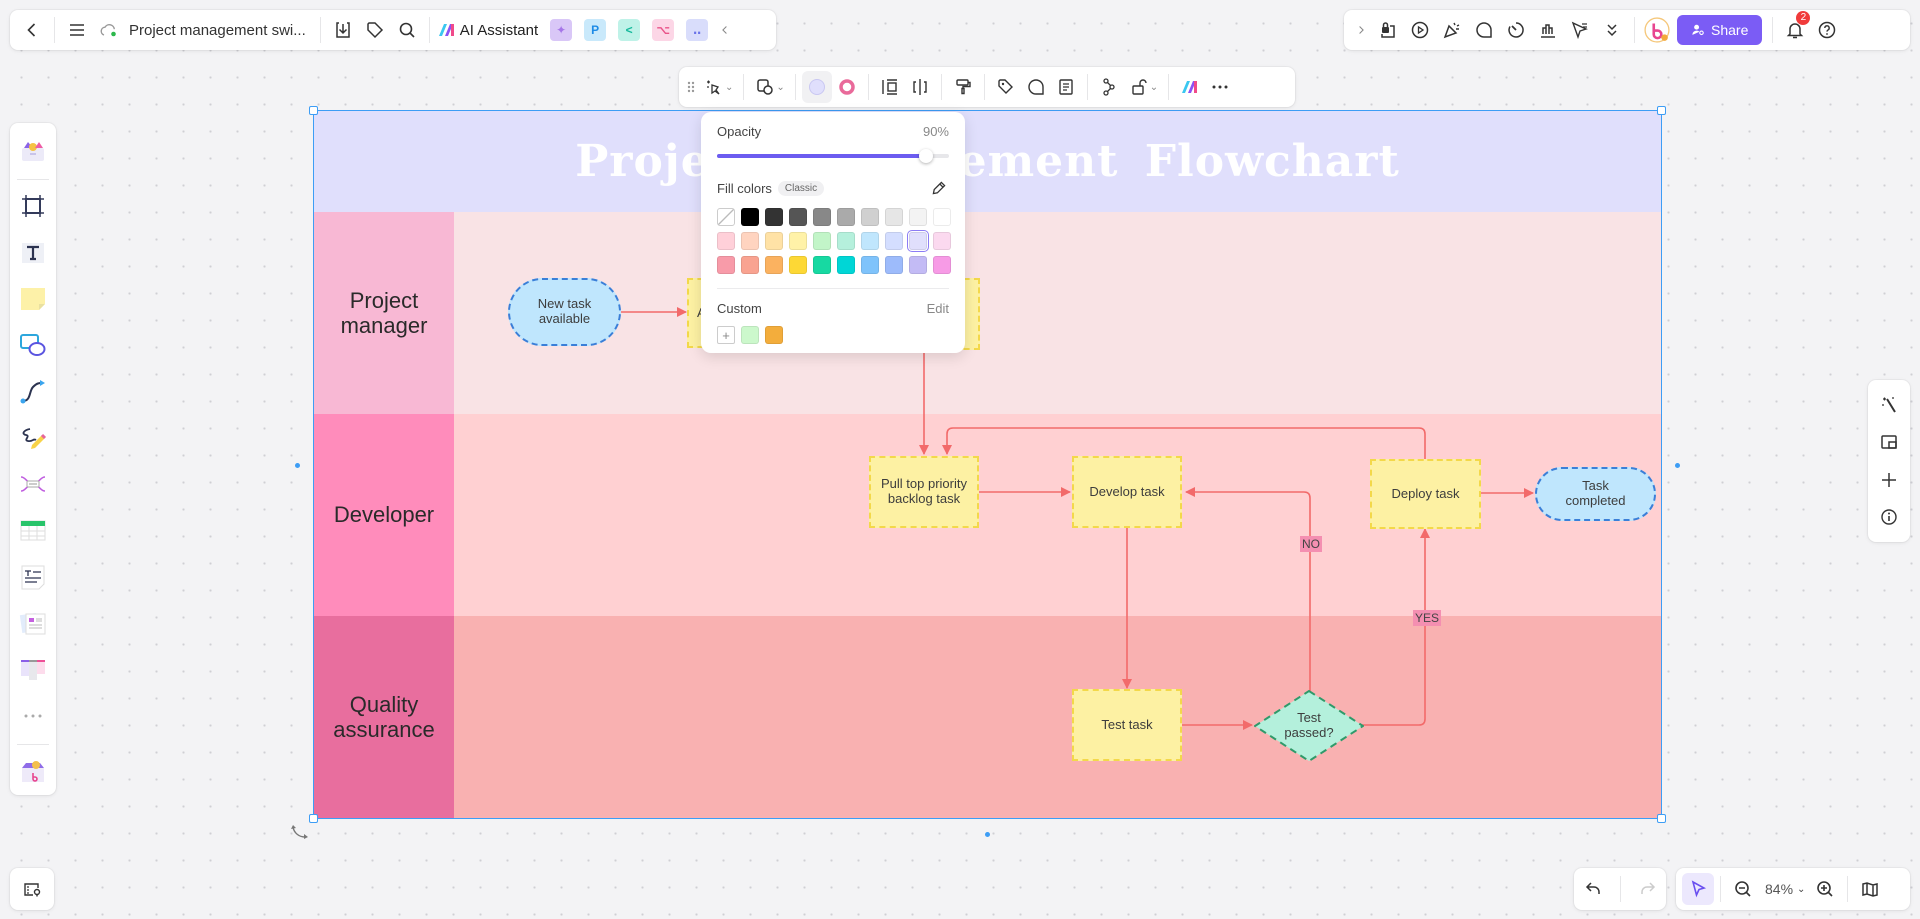 The width and height of the screenshot is (1920, 919). What do you see at coordinates (33, 345) in the screenshot?
I see `shape-tool` at bounding box center [33, 345].